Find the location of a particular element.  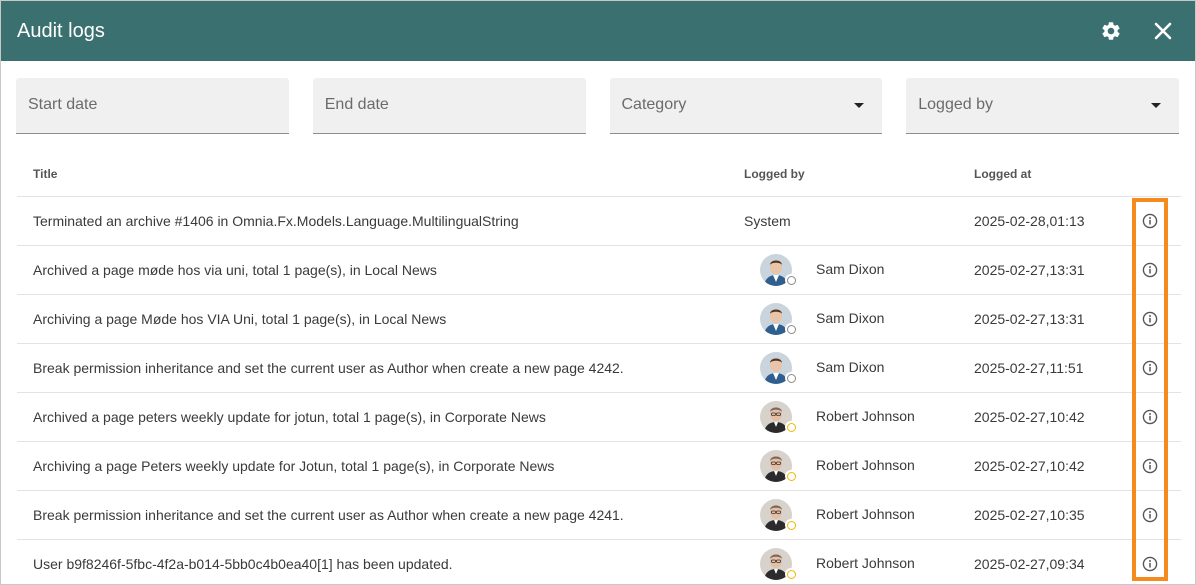

category-select: Category is located at coordinates (746, 106).